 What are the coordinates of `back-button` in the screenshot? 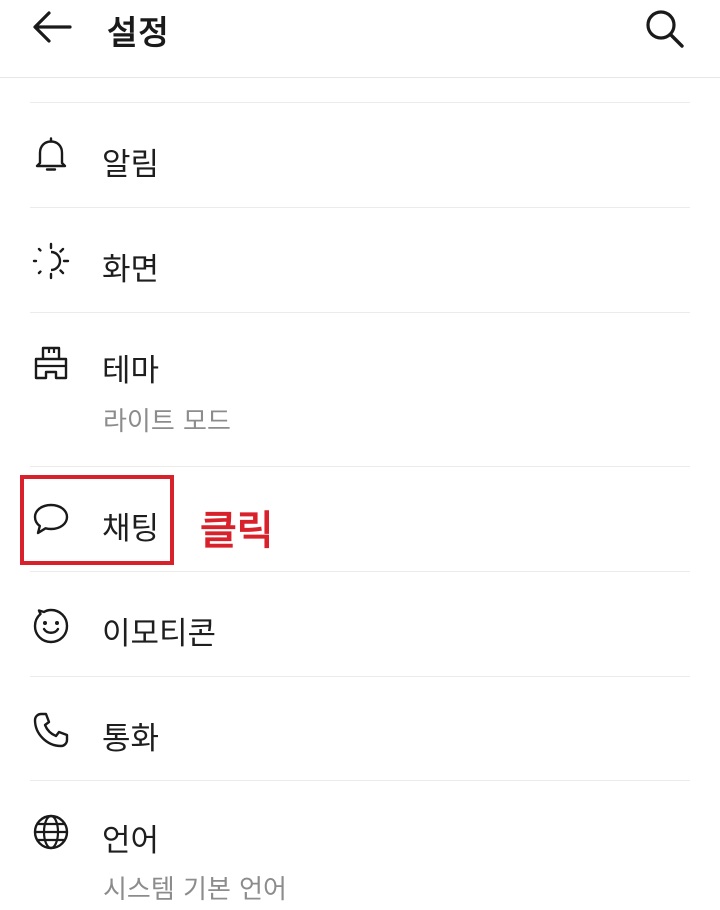 It's located at (52, 27).